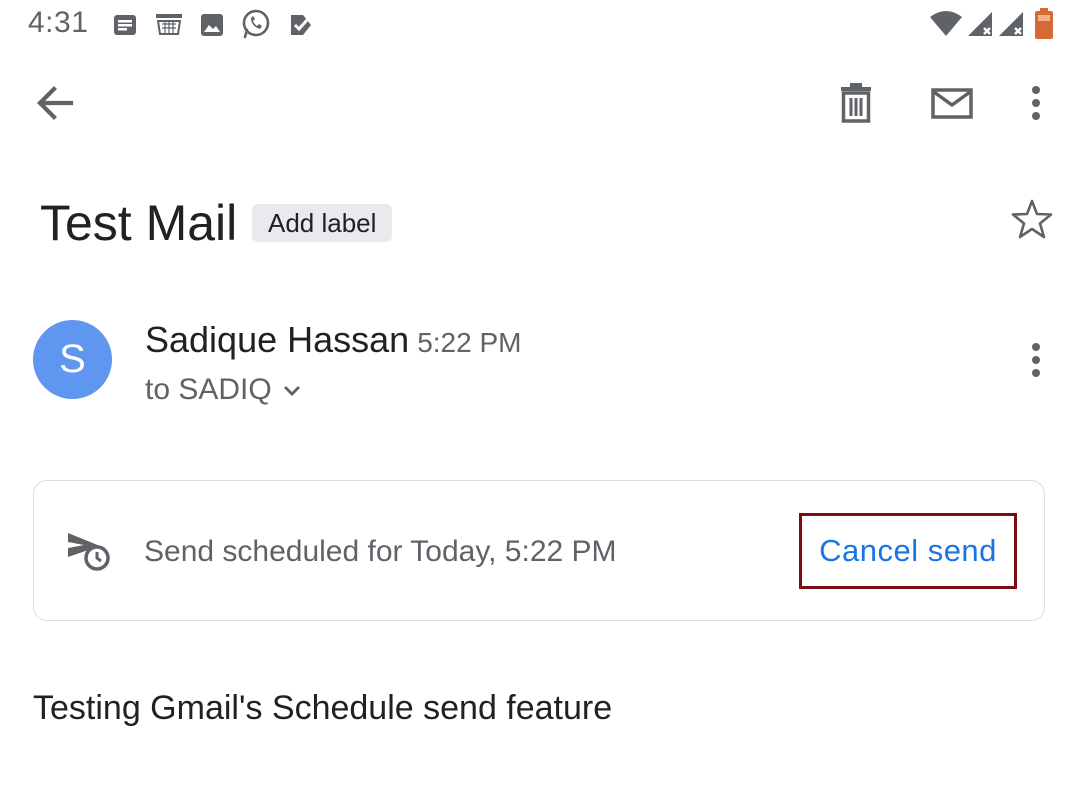 The height and width of the screenshot is (789, 1080). What do you see at coordinates (1032, 220) in the screenshot?
I see `star-button` at bounding box center [1032, 220].